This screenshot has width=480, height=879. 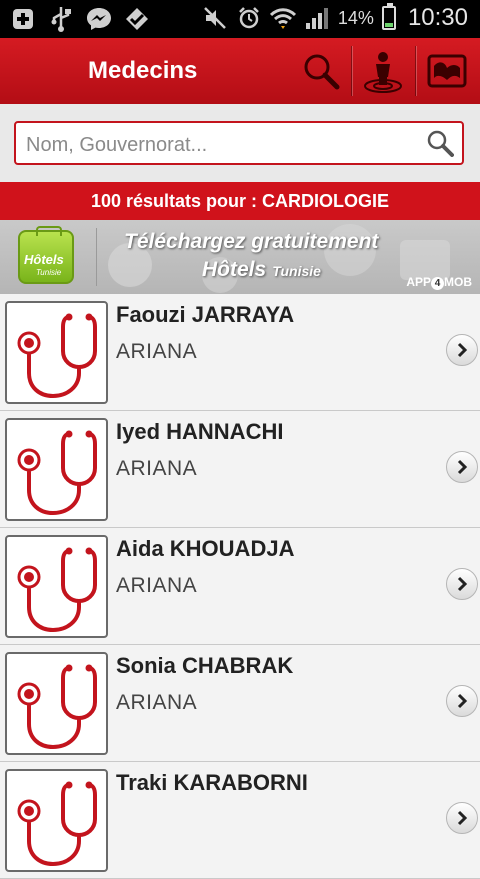 What do you see at coordinates (388, 16) in the screenshot?
I see `battery-icon` at bounding box center [388, 16].